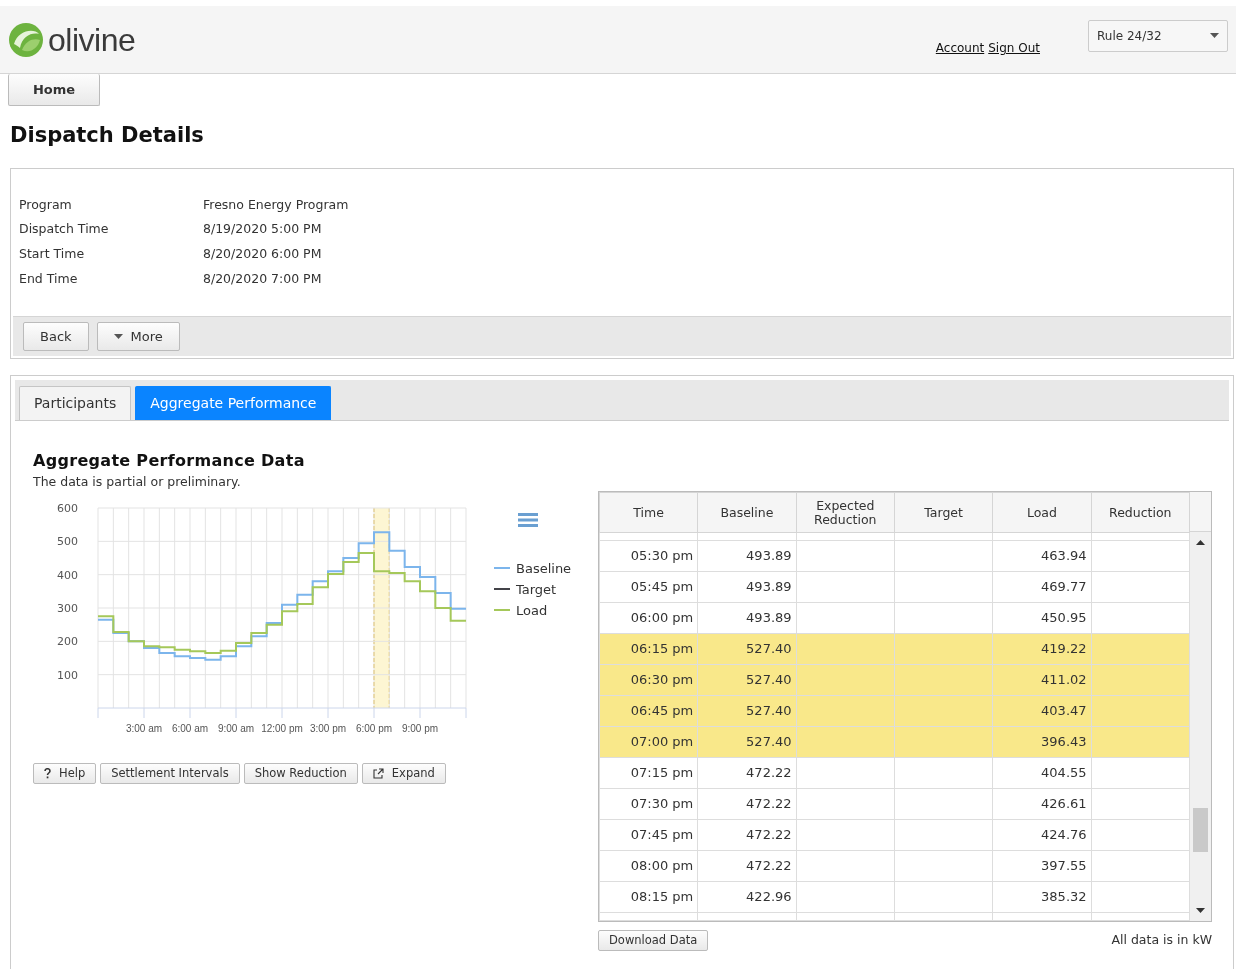  What do you see at coordinates (420, 728) in the screenshot?
I see `axis-label: 9:00 pm` at bounding box center [420, 728].